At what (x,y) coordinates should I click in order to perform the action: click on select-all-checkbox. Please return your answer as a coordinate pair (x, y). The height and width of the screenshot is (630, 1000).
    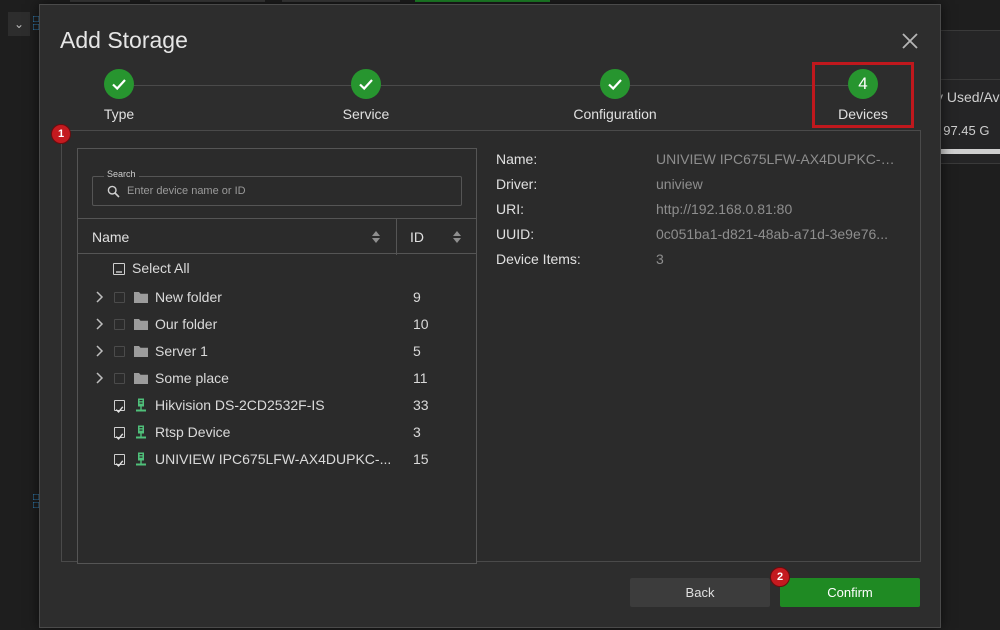
    Looking at the image, I should click on (119, 269).